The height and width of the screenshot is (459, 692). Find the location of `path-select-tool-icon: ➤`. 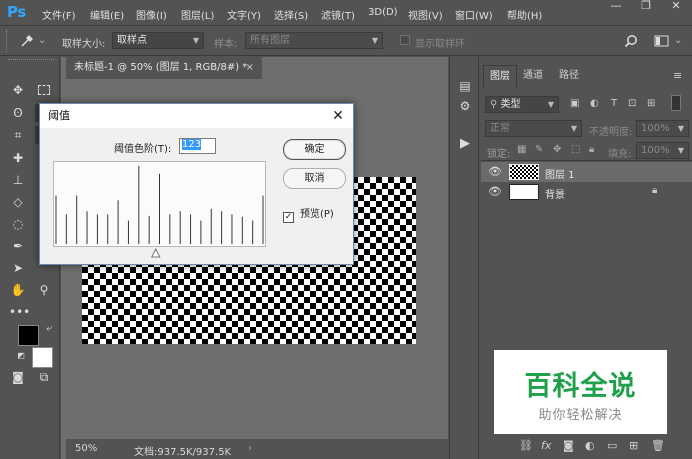

path-select-tool-icon: ➤ is located at coordinates (18, 268).